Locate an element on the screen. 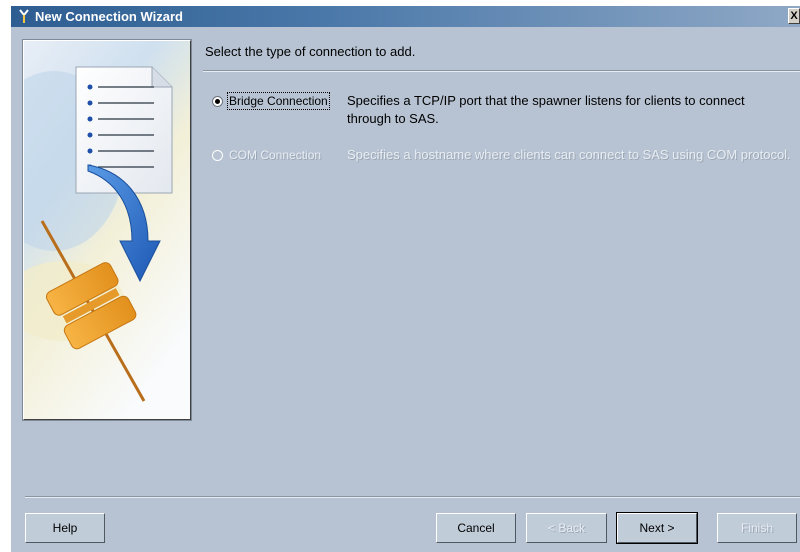 The image size is (800, 552). com-connection-radio is located at coordinates (217, 155).